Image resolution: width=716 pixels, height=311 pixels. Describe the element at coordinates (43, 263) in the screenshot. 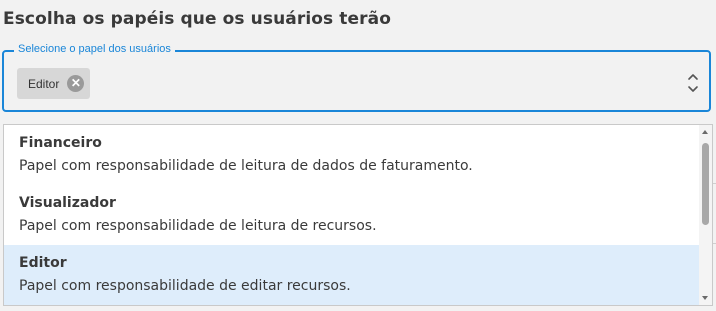

I see `option-title: Editor` at that location.